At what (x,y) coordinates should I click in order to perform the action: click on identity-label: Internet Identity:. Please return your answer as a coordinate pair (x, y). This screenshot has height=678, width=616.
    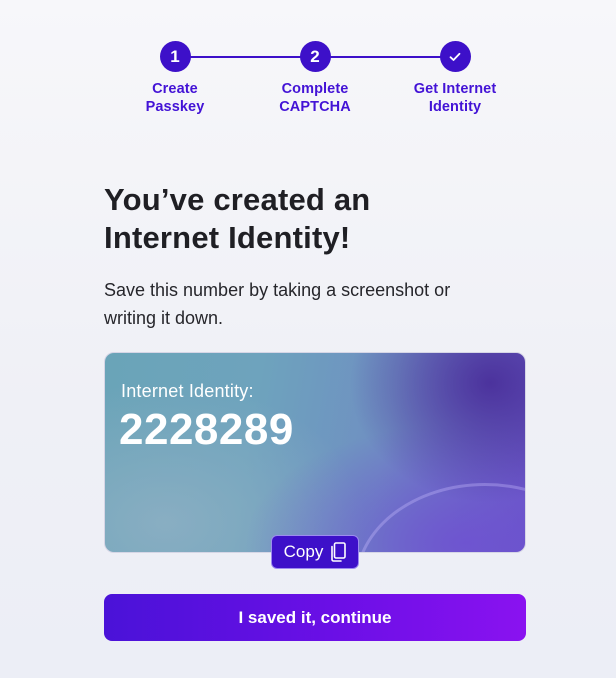
    Looking at the image, I should click on (187, 391).